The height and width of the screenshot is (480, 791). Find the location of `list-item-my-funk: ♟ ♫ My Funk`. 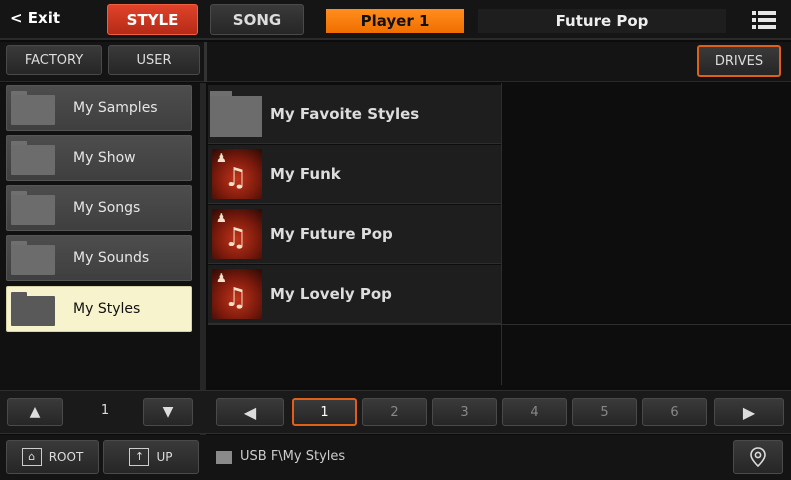

list-item-my-funk: ♟ ♫ My Funk is located at coordinates (354, 174).